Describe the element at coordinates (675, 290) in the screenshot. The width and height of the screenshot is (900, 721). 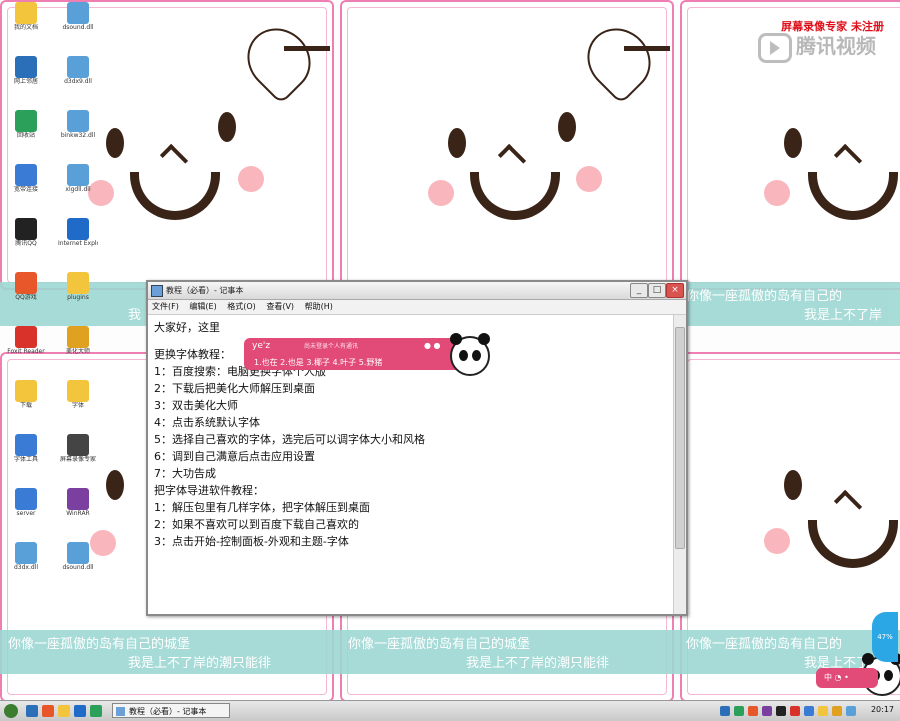
I see `close-button: ×` at that location.